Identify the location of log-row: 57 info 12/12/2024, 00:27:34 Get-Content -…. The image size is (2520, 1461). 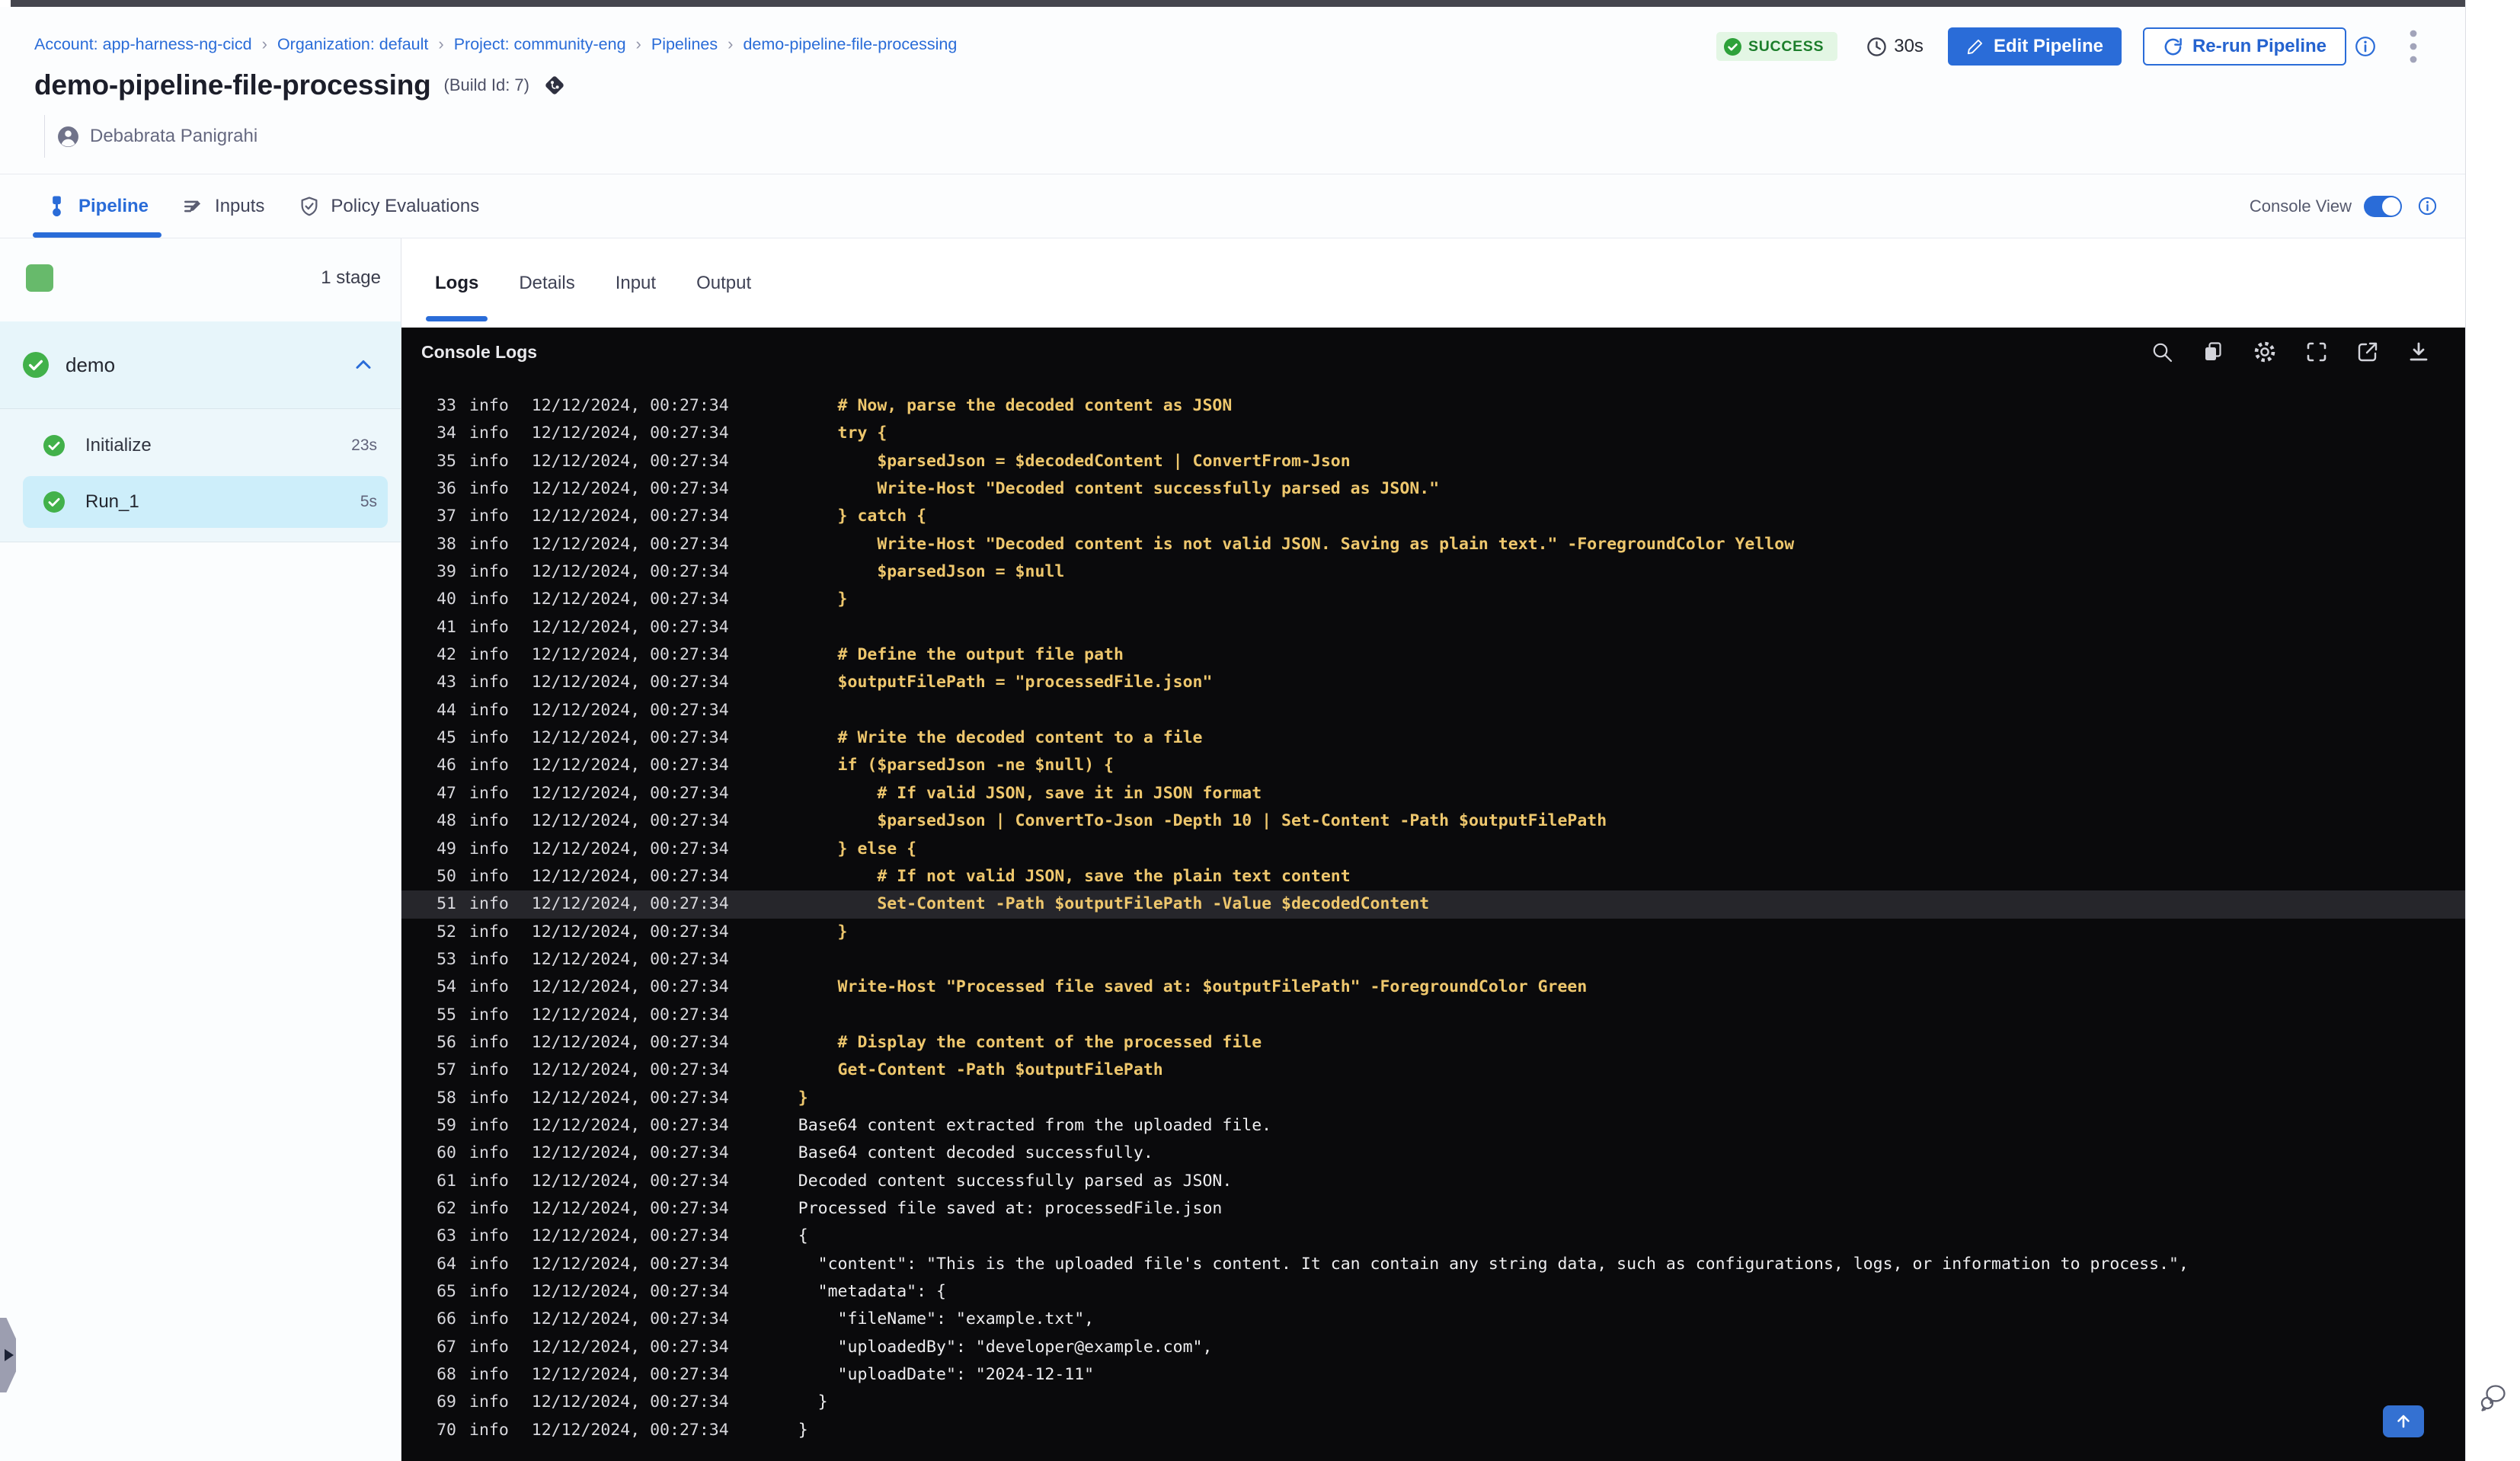
(1433, 1070).